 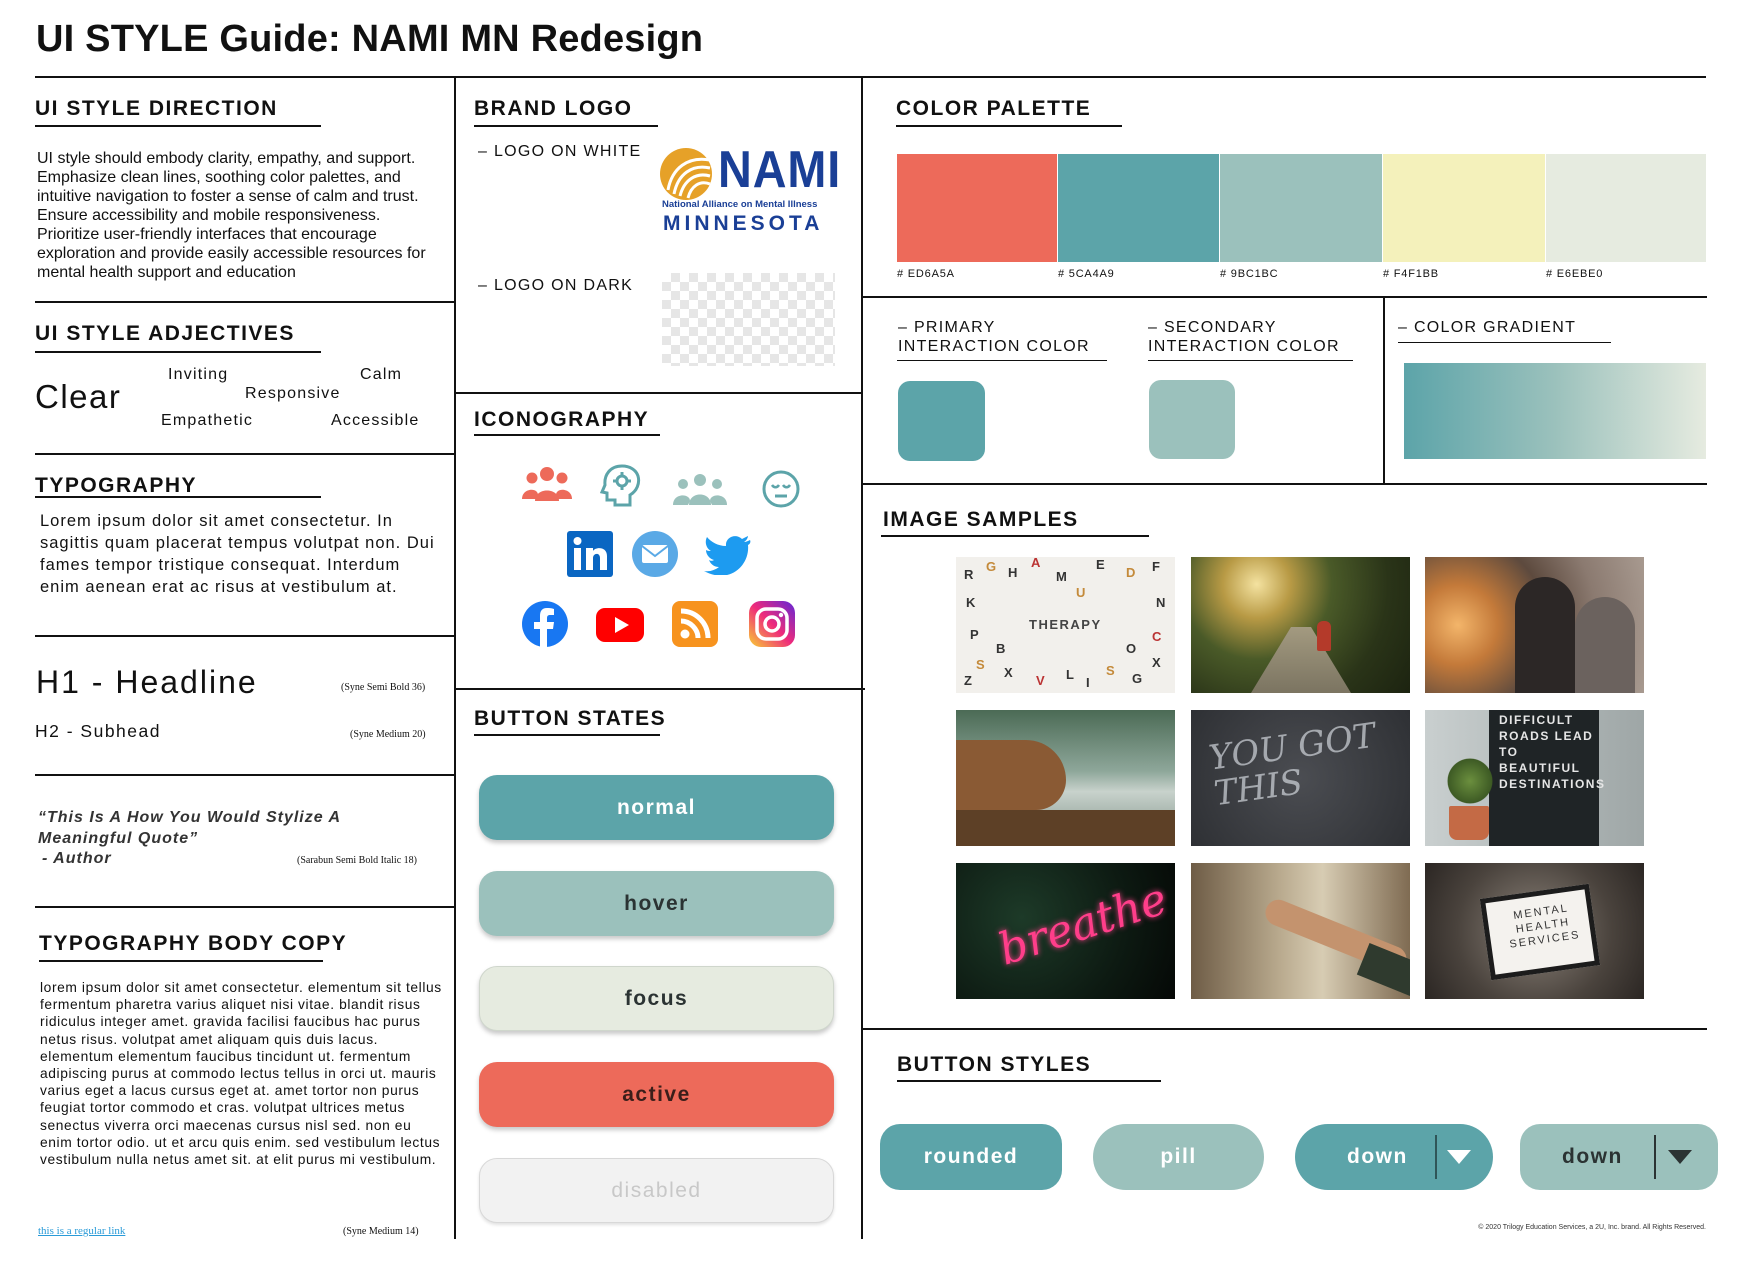 I want to click on neon-word: breathe, so click(x=1083, y=924).